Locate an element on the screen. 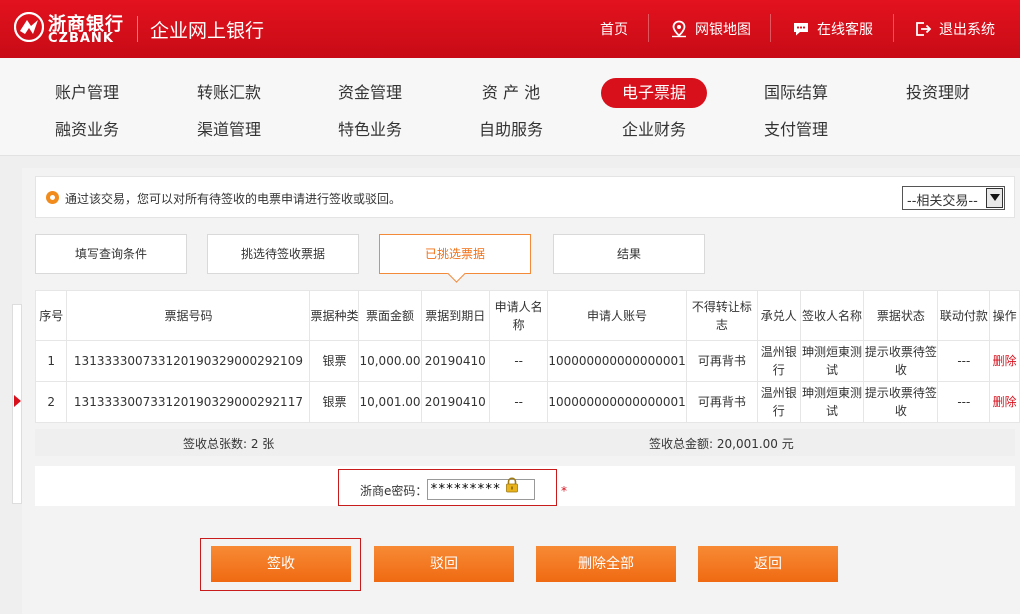  nav-account-management: 账户管理 is located at coordinates (87, 93).